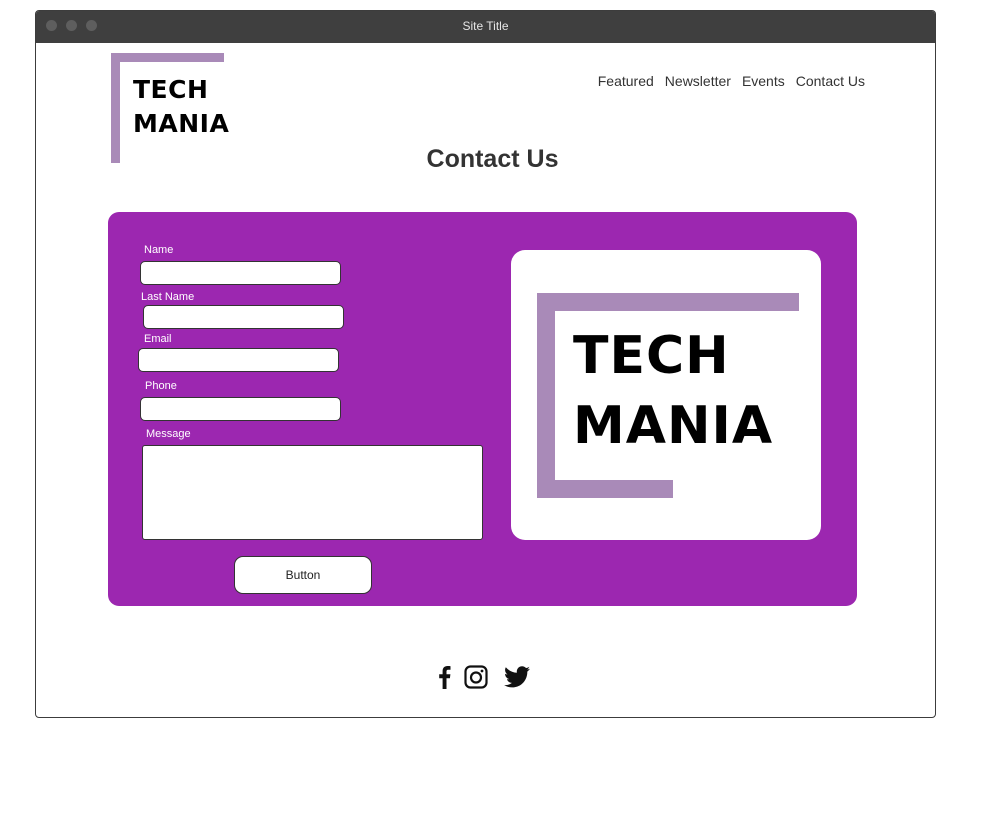  Describe the element at coordinates (158, 339) in the screenshot. I see `email-label: Email` at that location.